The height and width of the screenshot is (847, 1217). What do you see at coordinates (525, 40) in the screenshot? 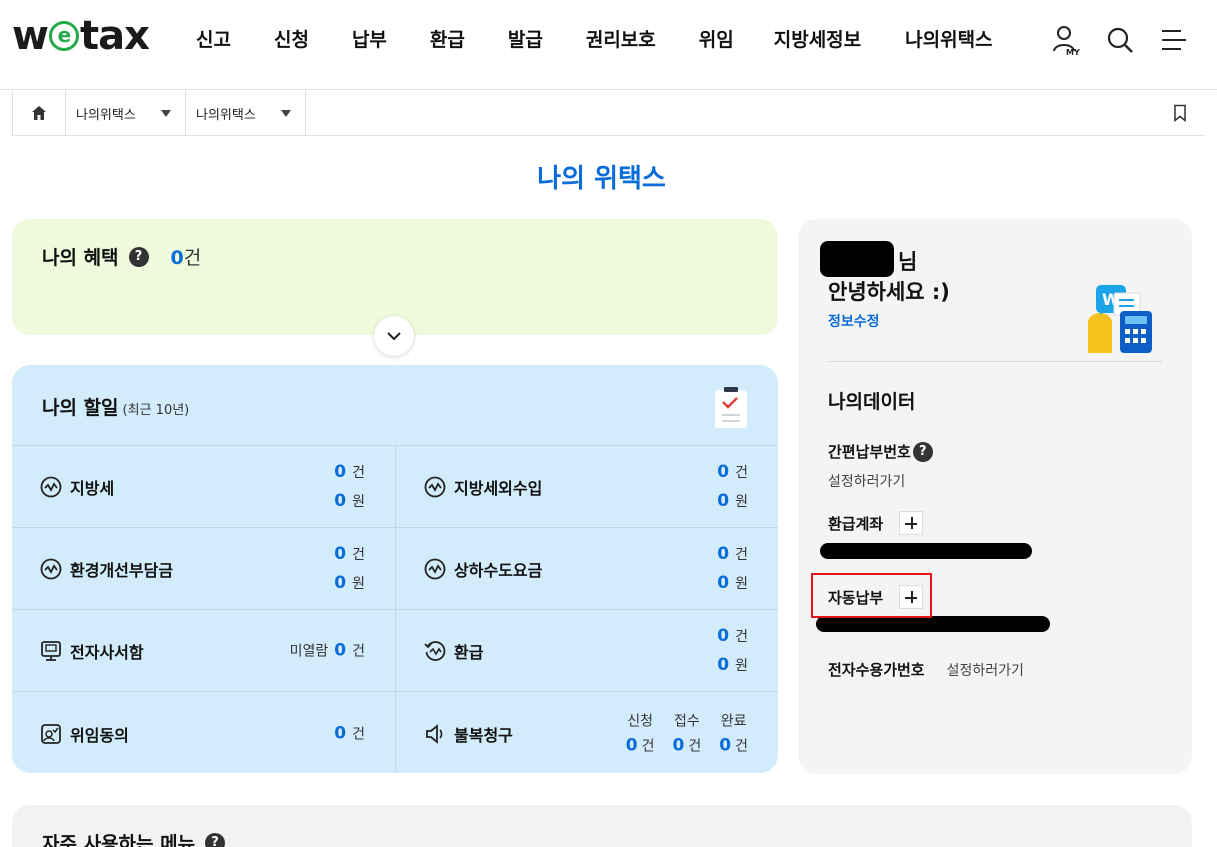
I see `nav-issue: 발급` at bounding box center [525, 40].